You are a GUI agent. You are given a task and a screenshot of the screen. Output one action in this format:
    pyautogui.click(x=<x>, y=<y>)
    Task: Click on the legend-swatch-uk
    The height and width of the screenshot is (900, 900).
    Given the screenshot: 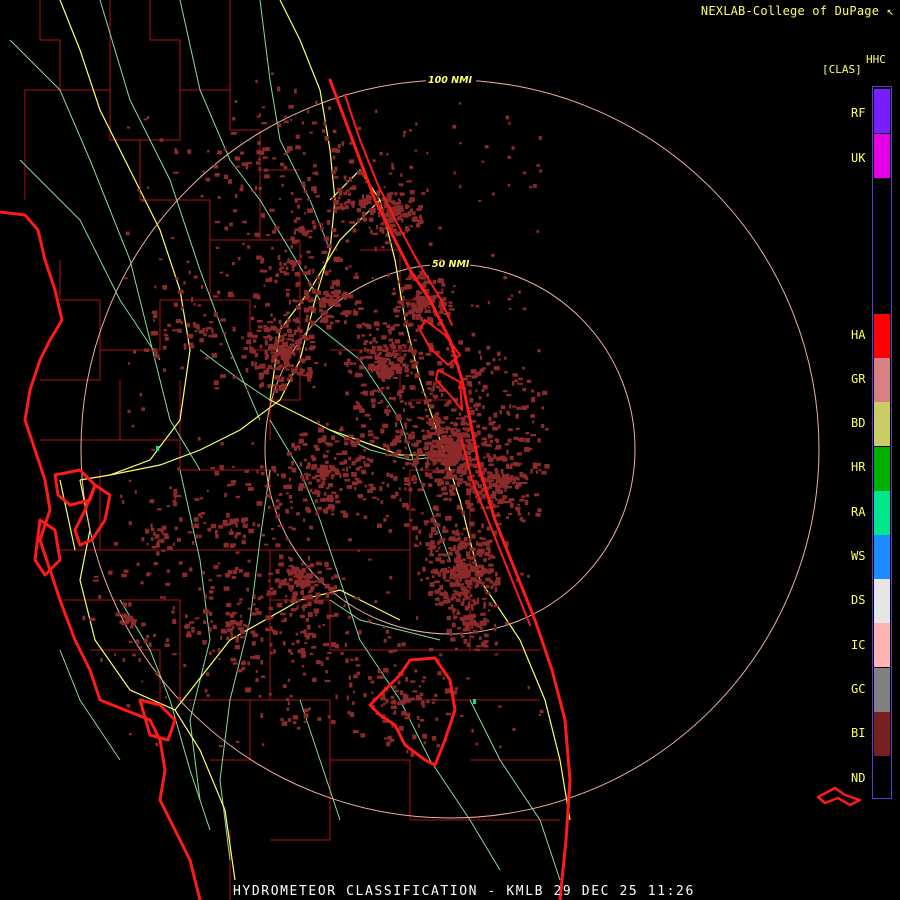 What is the action you would take?
    pyautogui.click(x=882, y=156)
    